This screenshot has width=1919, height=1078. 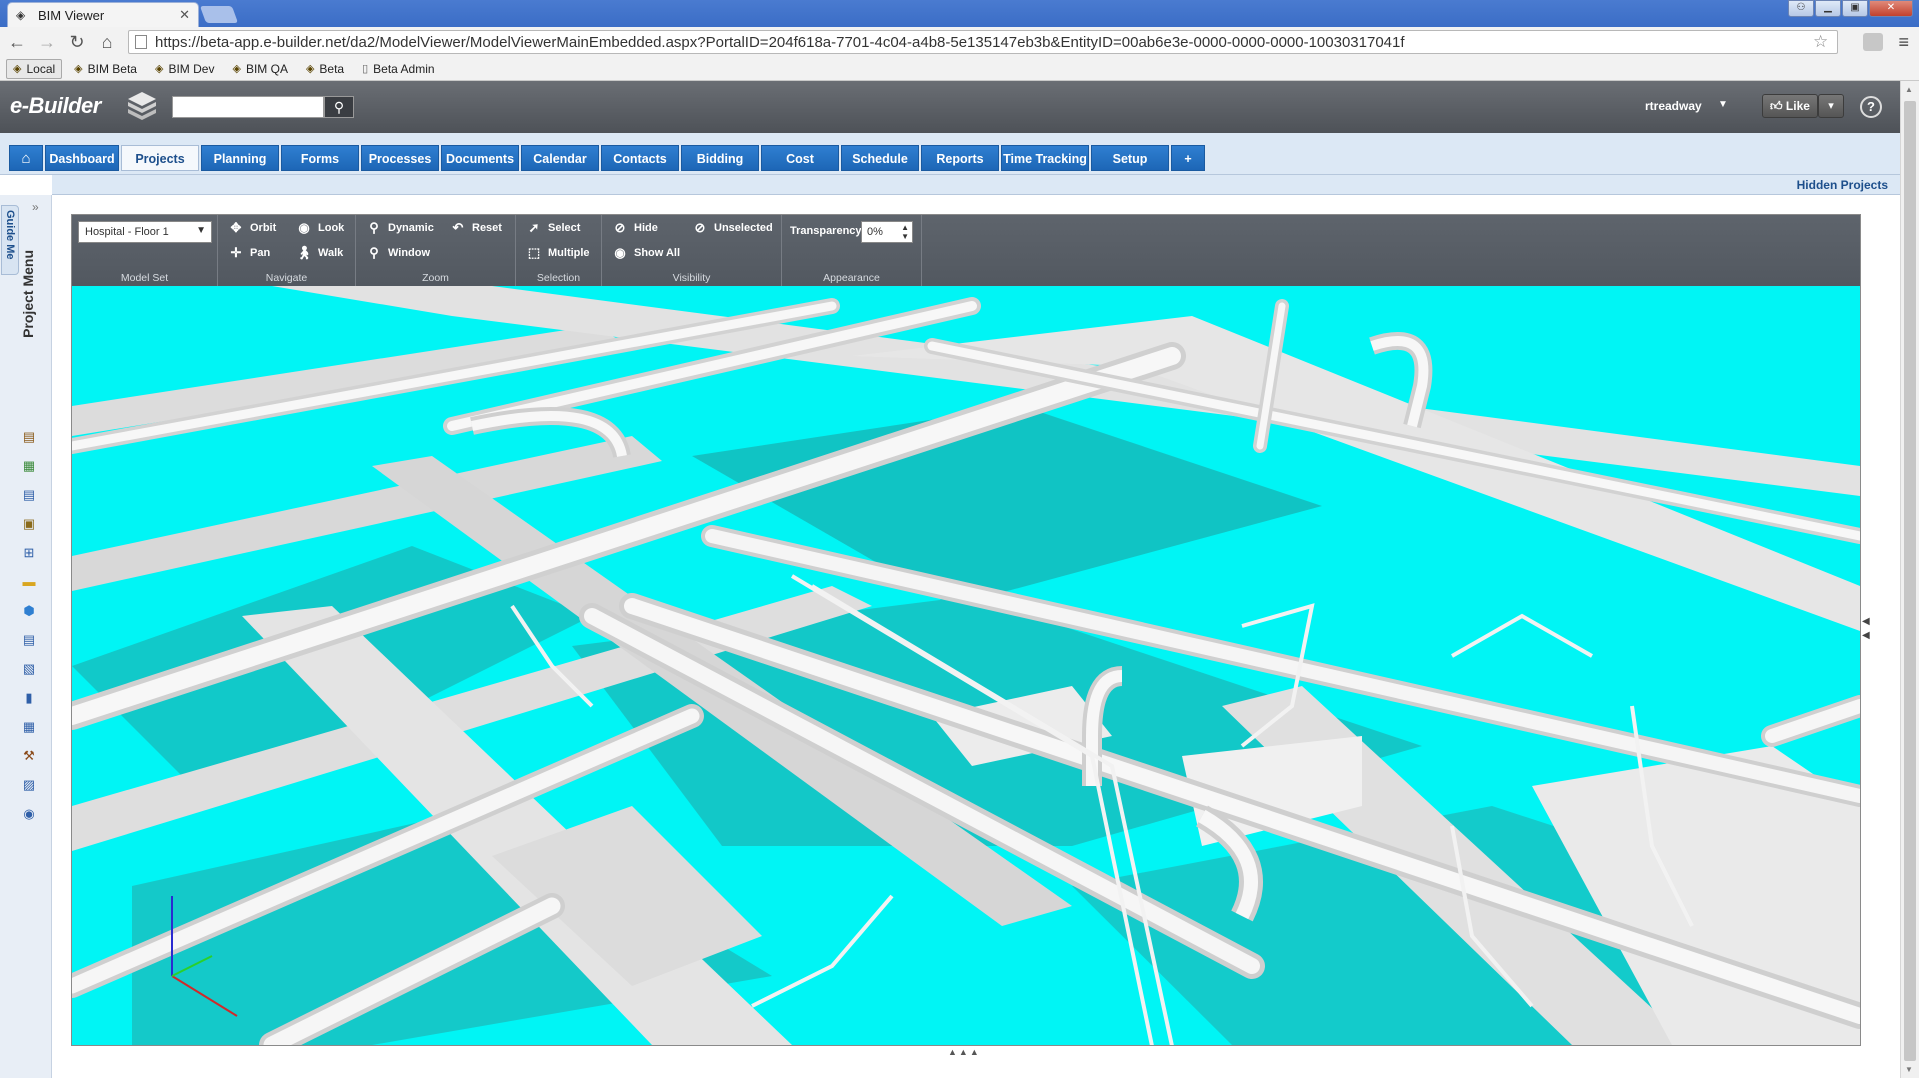 I want to click on reset-button: ↶ Reset, so click(x=476, y=228).